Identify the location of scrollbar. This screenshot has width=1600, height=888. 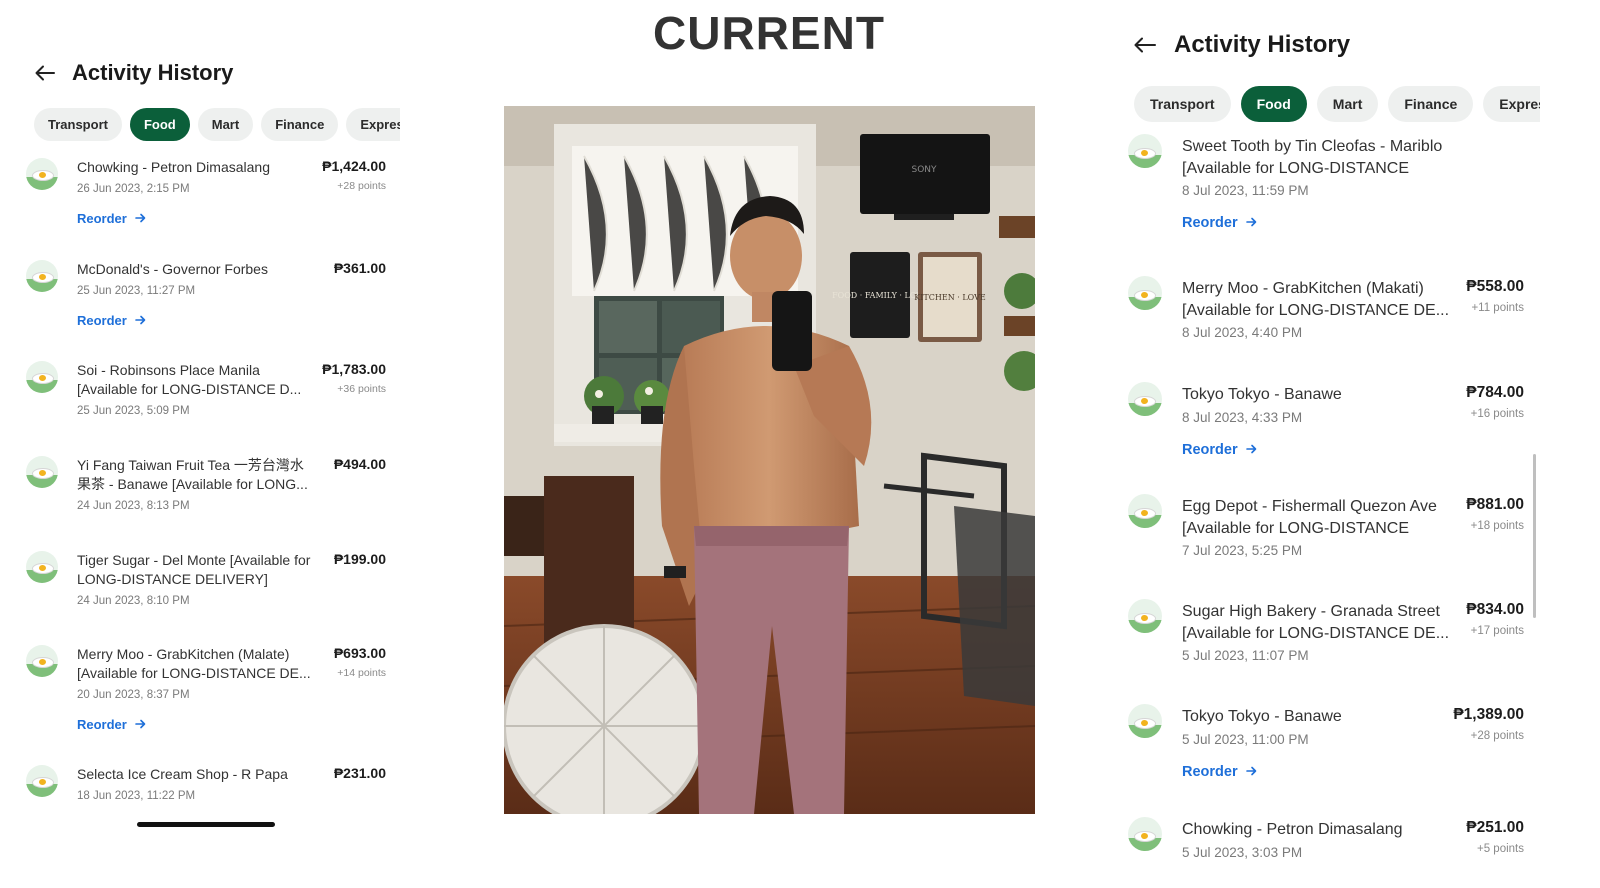
(1534, 536).